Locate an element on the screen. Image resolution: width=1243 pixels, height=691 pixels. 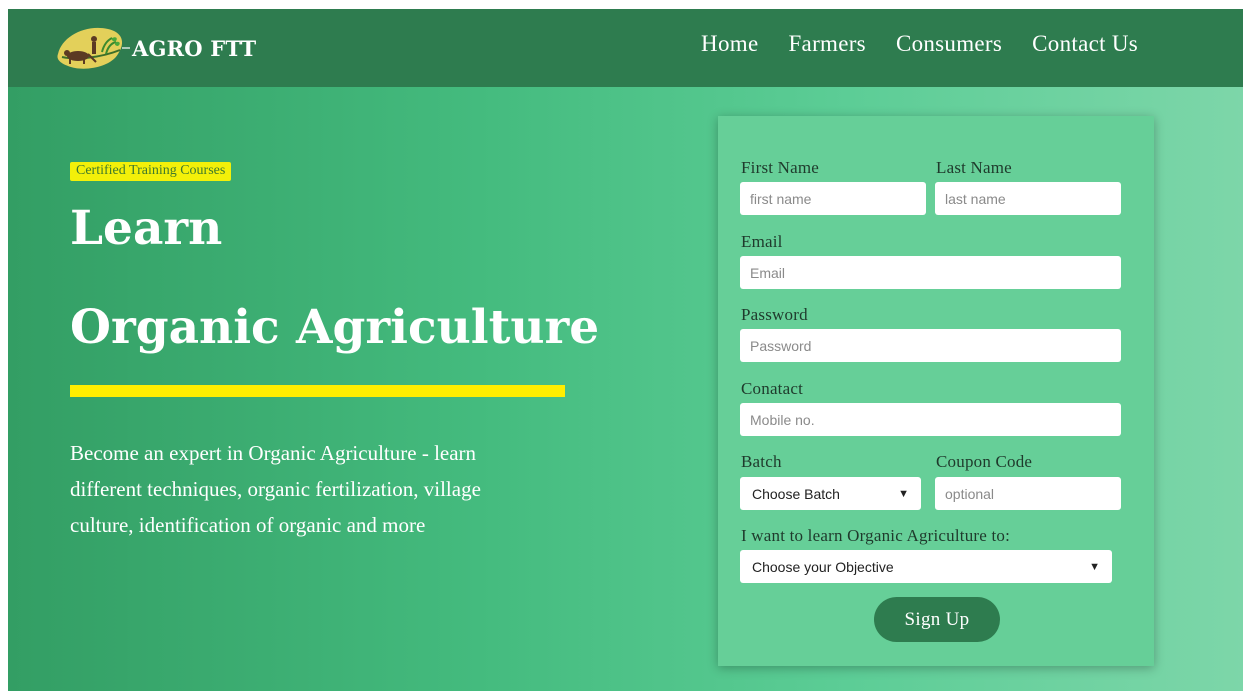
coupon-label: Coupon Code is located at coordinates (984, 461).